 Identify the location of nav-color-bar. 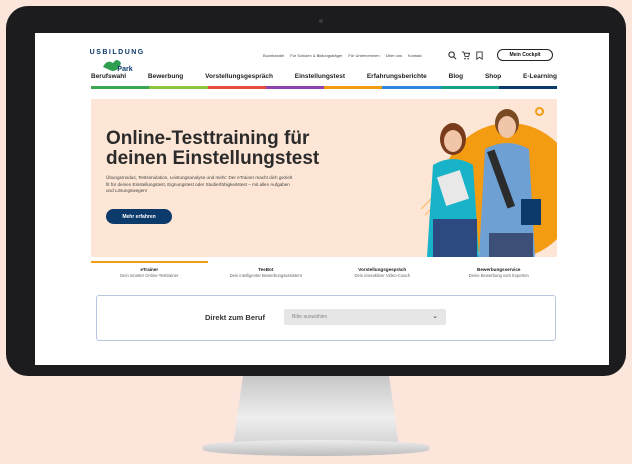
(324, 87).